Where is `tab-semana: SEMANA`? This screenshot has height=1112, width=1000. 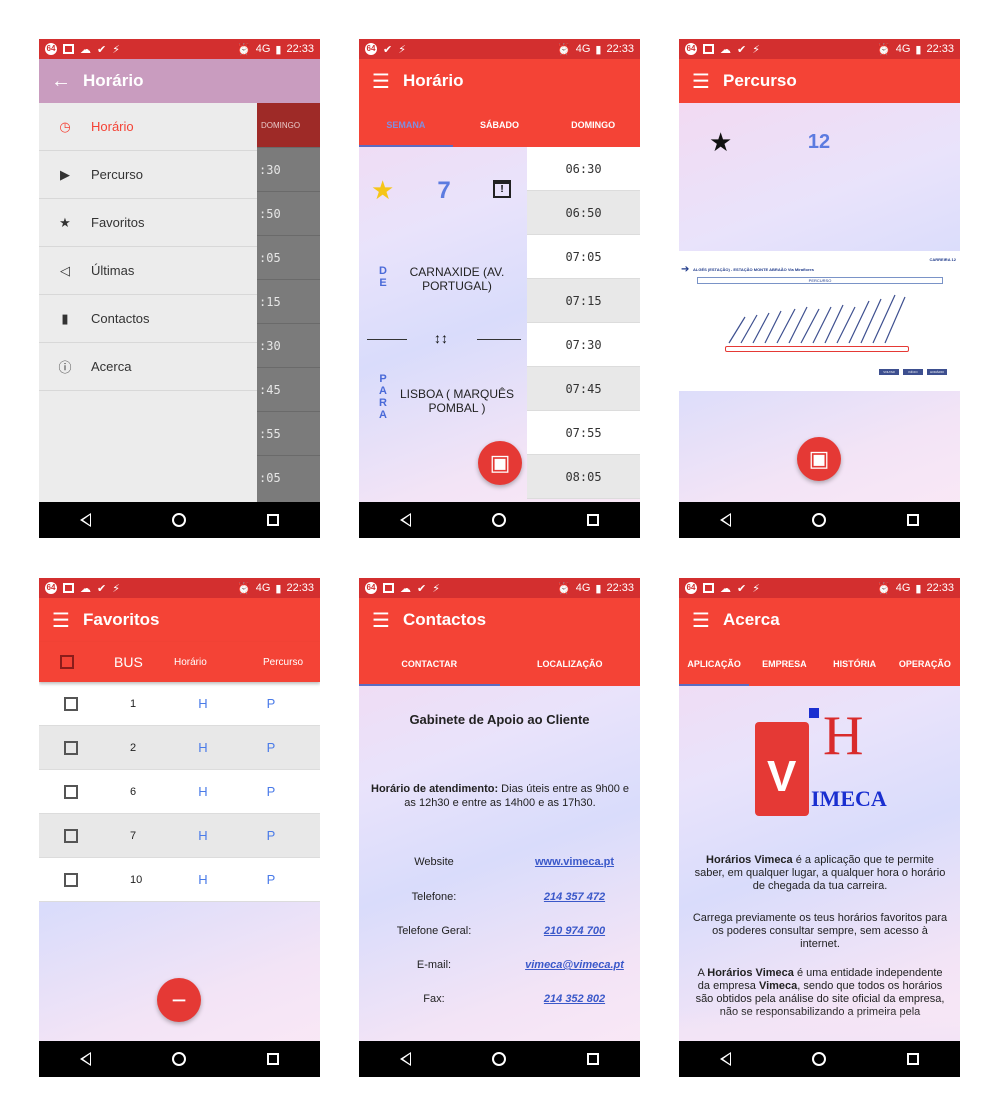 tab-semana: SEMANA is located at coordinates (406, 125).